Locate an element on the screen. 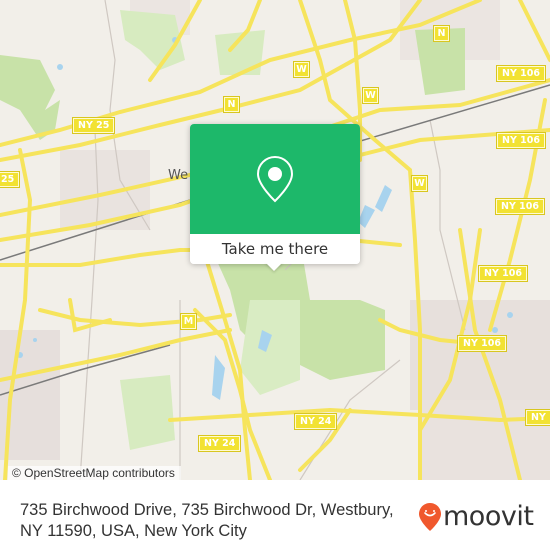  map-pin-icon is located at coordinates (275, 179).